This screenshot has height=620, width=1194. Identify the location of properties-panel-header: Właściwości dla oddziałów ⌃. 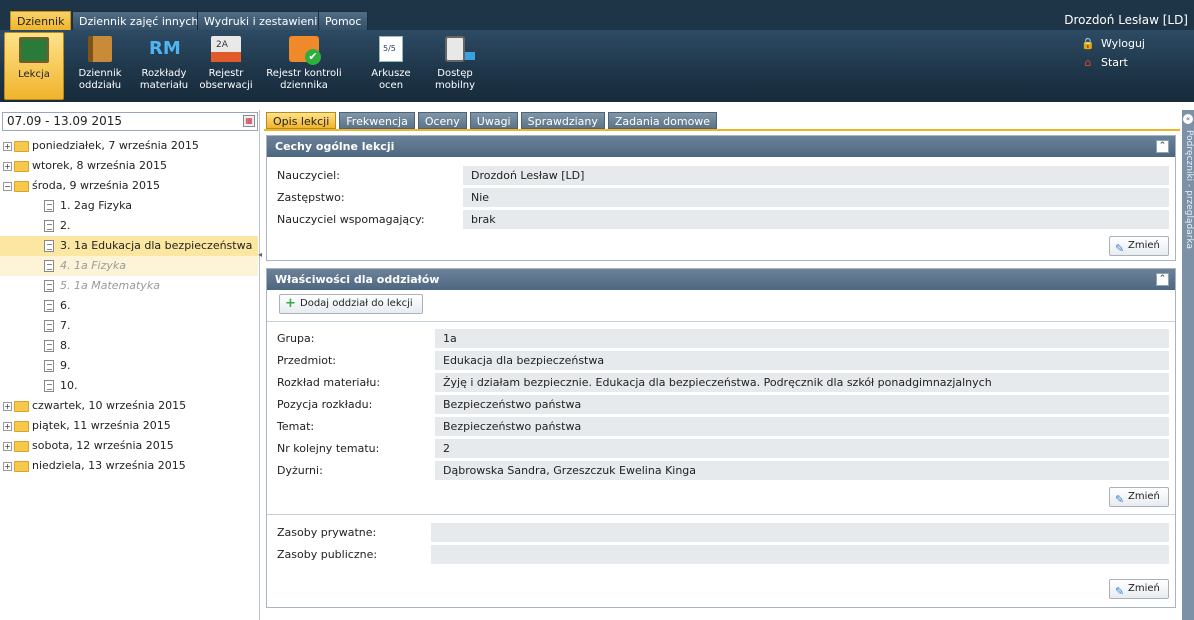
(721, 279).